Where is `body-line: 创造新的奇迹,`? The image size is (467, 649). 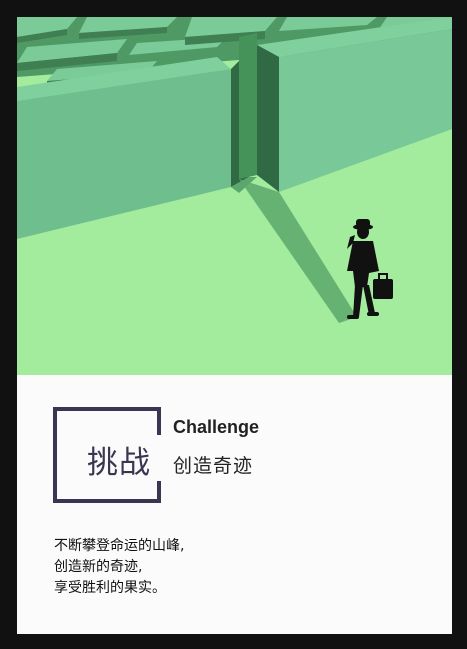
body-line: 创造新的奇迹, is located at coordinates (98, 567).